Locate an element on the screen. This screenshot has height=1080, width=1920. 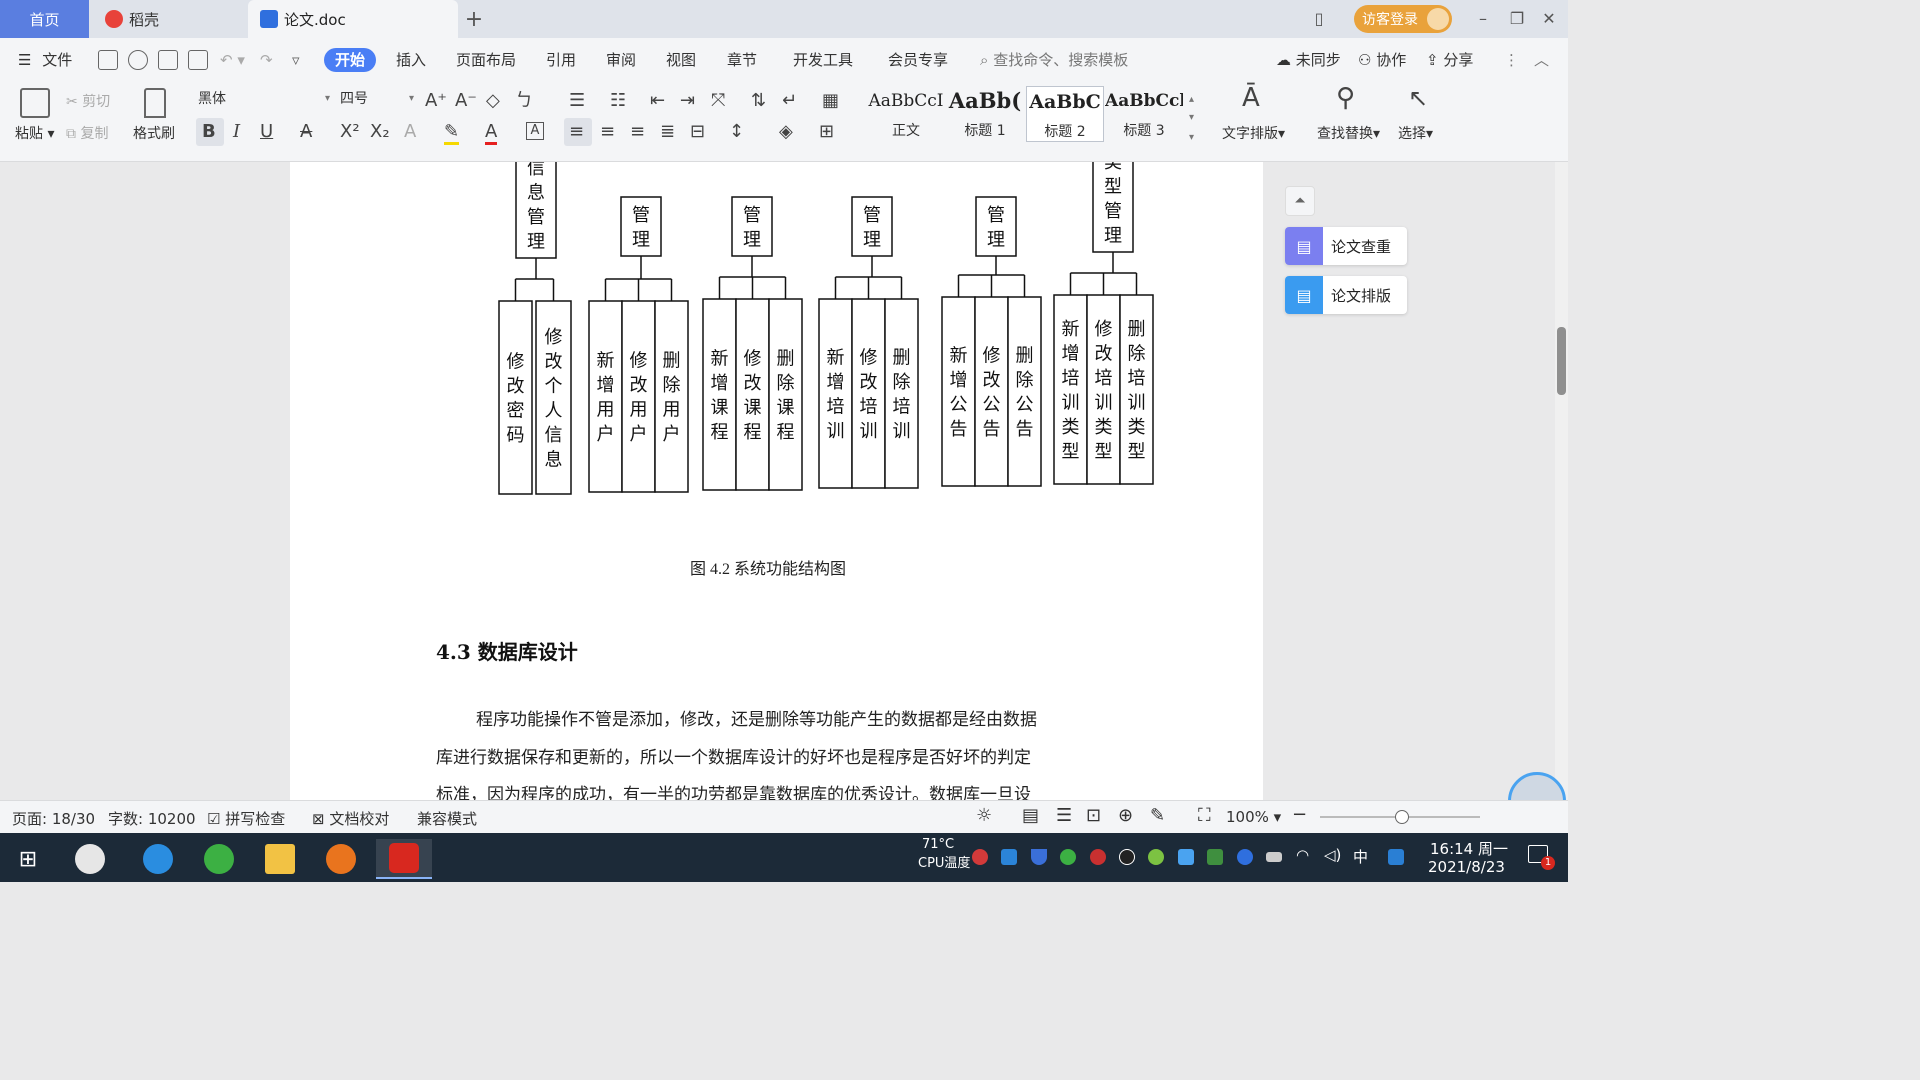
underline-icon: U is located at coordinates (266, 132).